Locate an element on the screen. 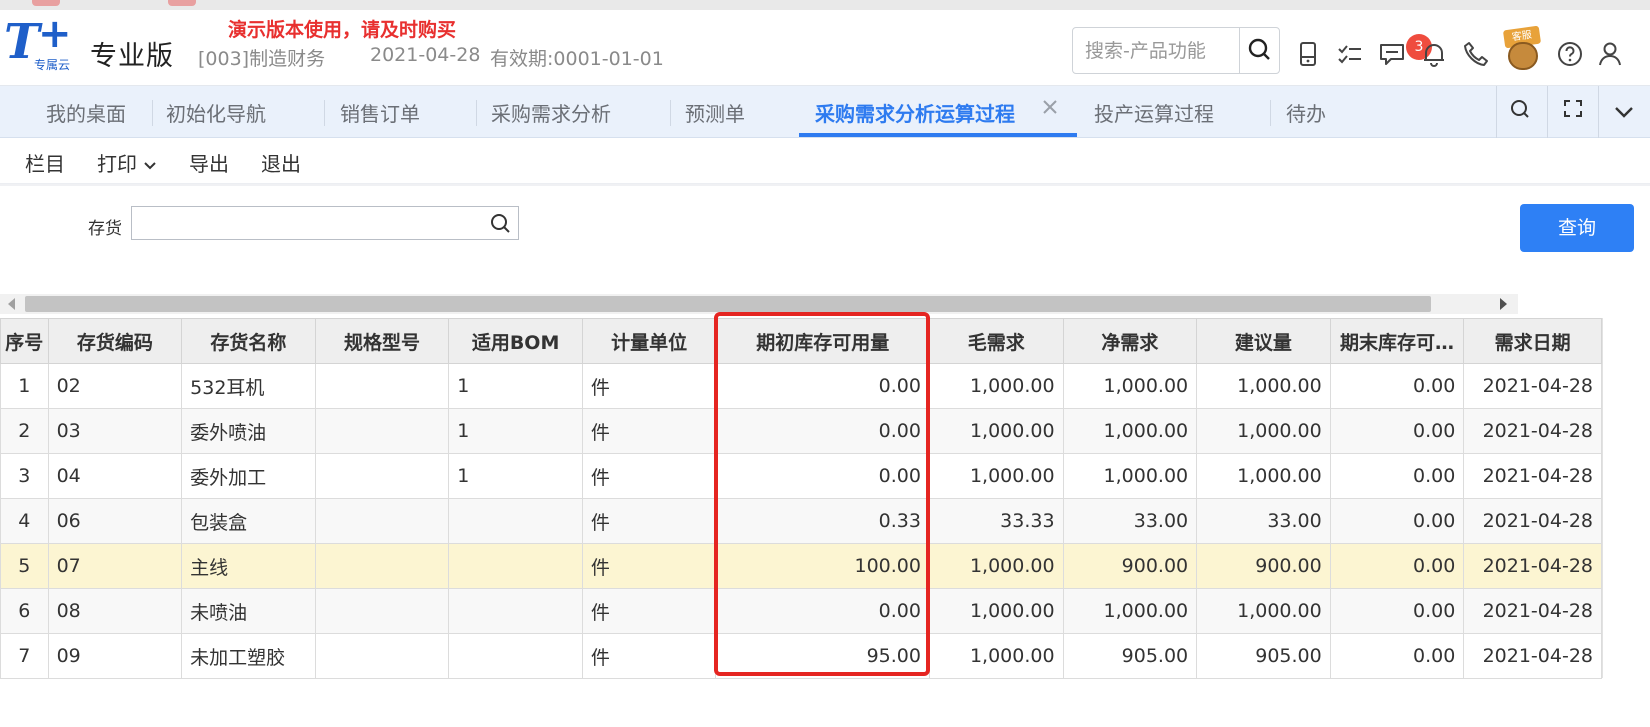 The image size is (1650, 727). customer-service-button: 客服 is located at coordinates (1523, 48).